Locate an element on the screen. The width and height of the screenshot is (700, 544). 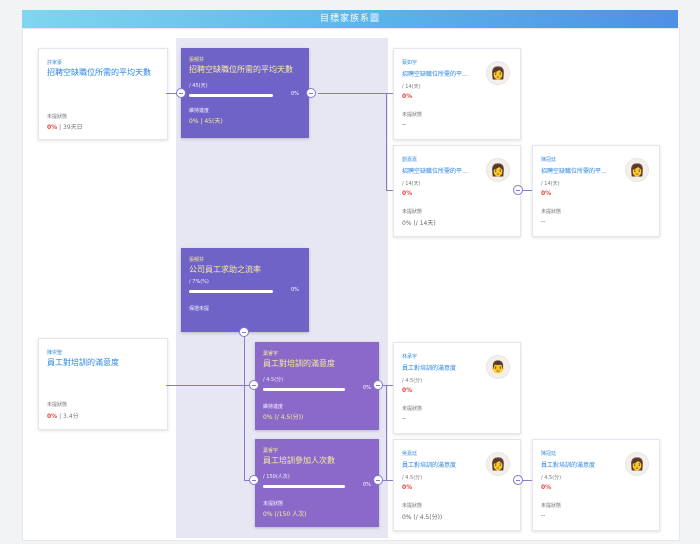
card-sub: / 45(天) is located at coordinates (198, 86).